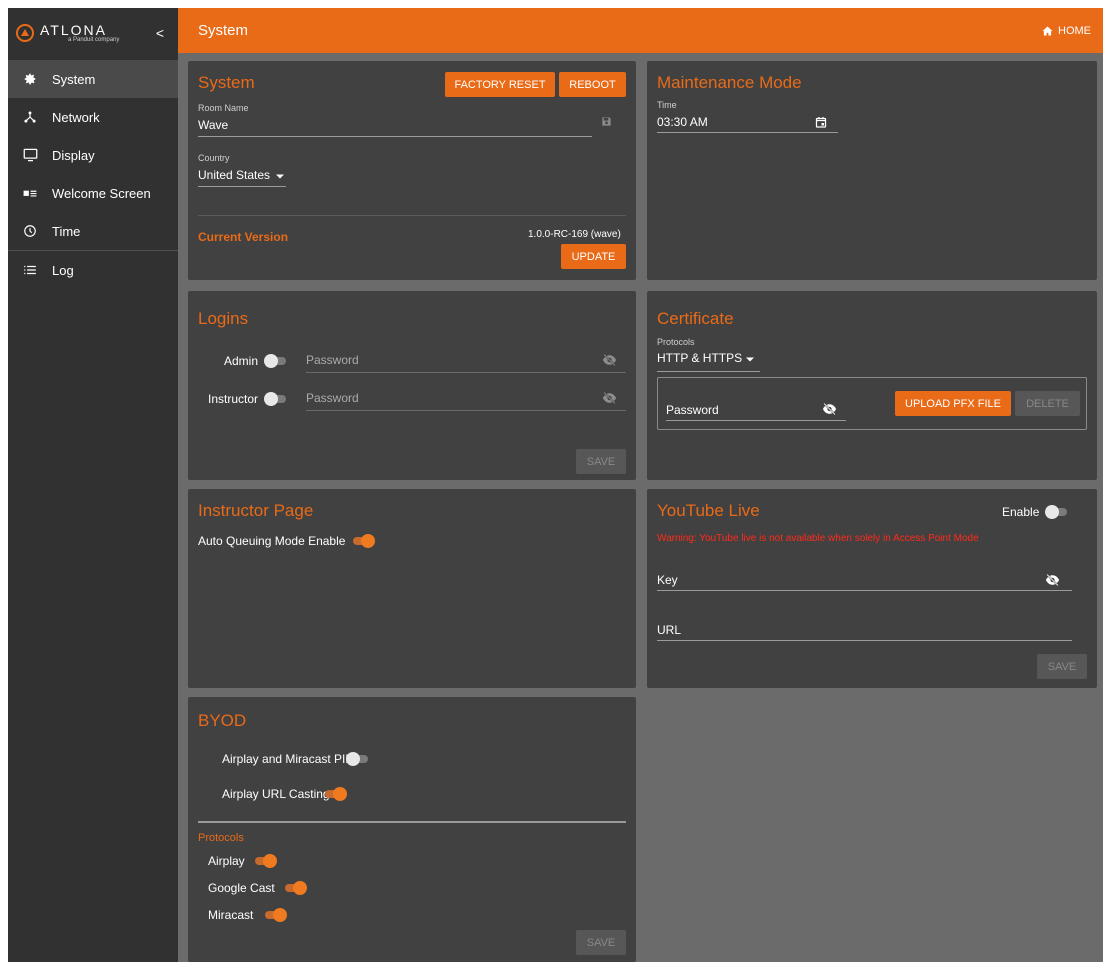  What do you see at coordinates (222, 720) in the screenshot?
I see `card-title: BYOD` at bounding box center [222, 720].